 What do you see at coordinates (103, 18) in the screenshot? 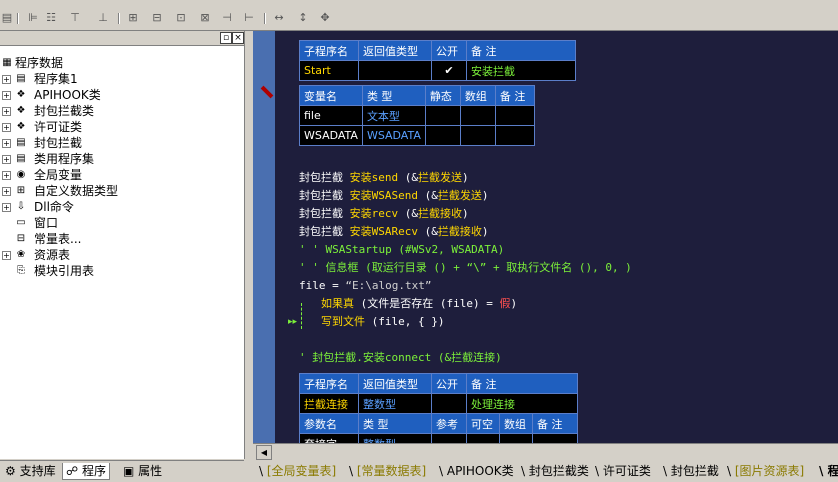
I see `align-bottom-icon: ⊥` at bounding box center [103, 18].